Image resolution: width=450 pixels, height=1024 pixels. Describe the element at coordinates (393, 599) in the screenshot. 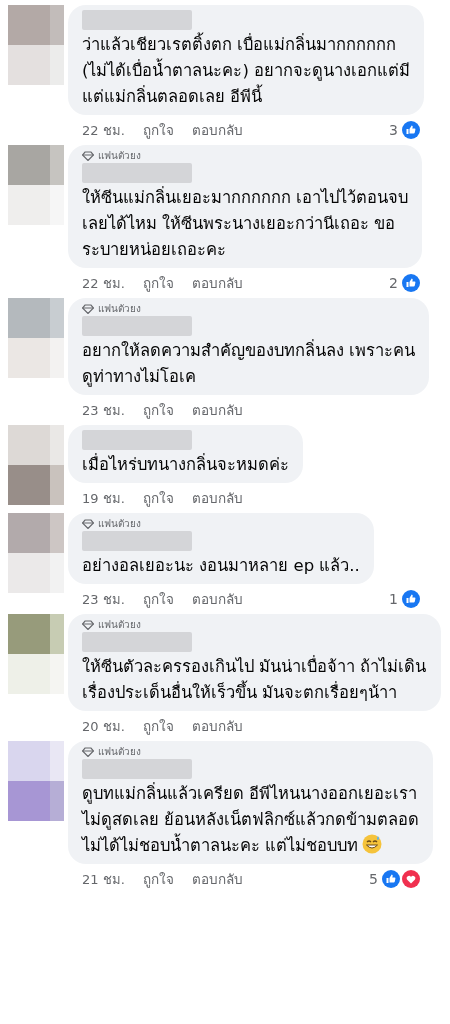

I see `reaction-count: 1` at that location.